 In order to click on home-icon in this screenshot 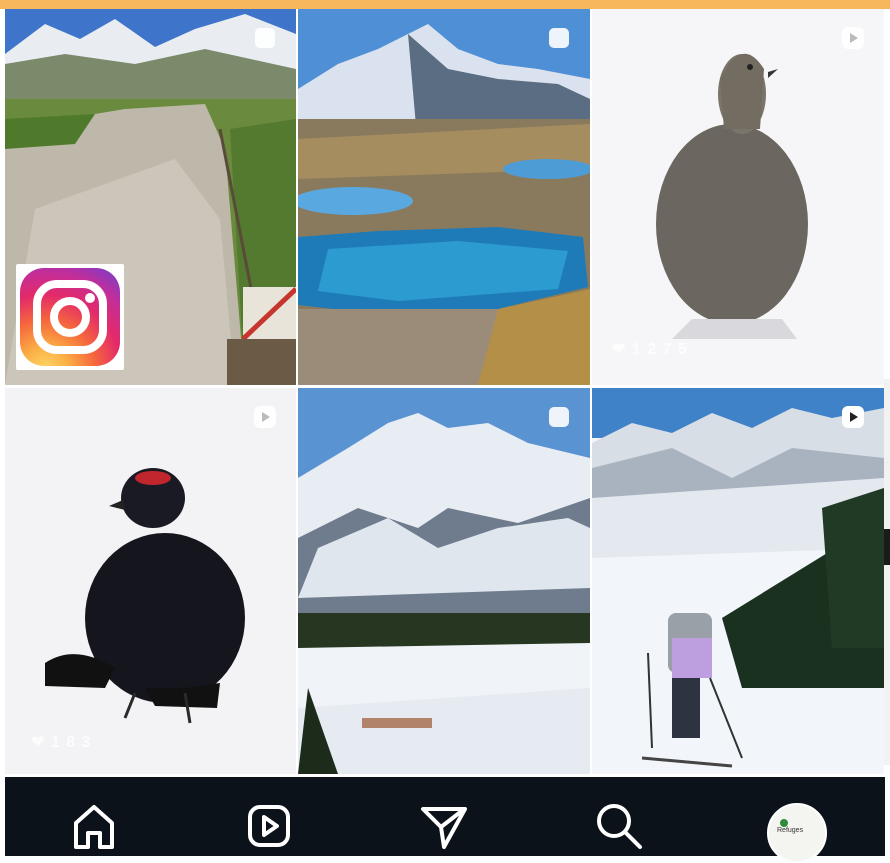, I will do `click(94, 826)`.